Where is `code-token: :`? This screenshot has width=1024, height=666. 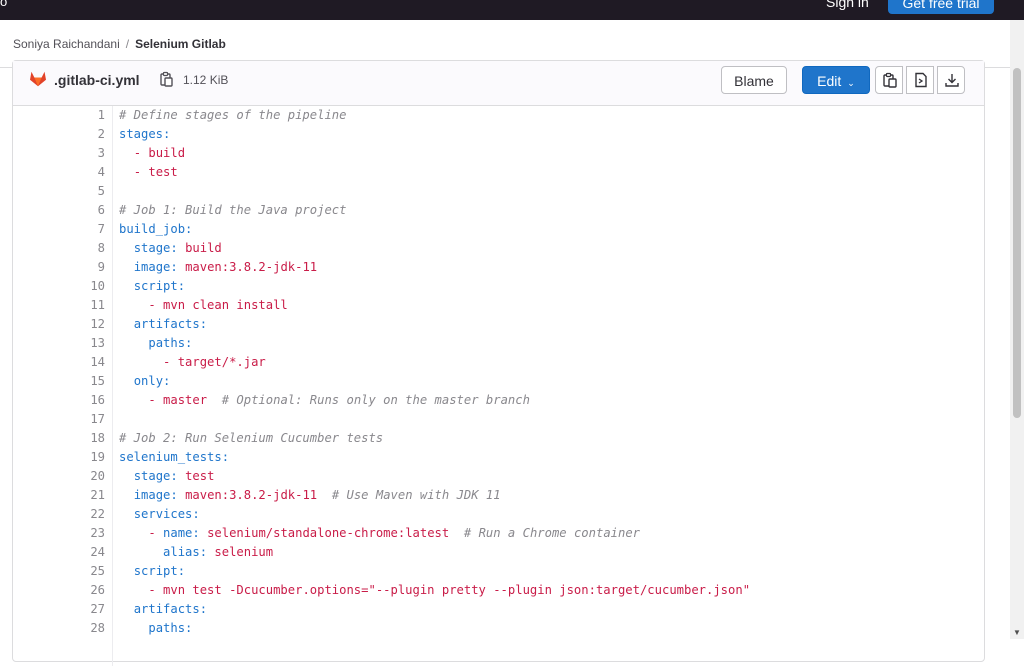
code-token: : is located at coordinates (167, 134).